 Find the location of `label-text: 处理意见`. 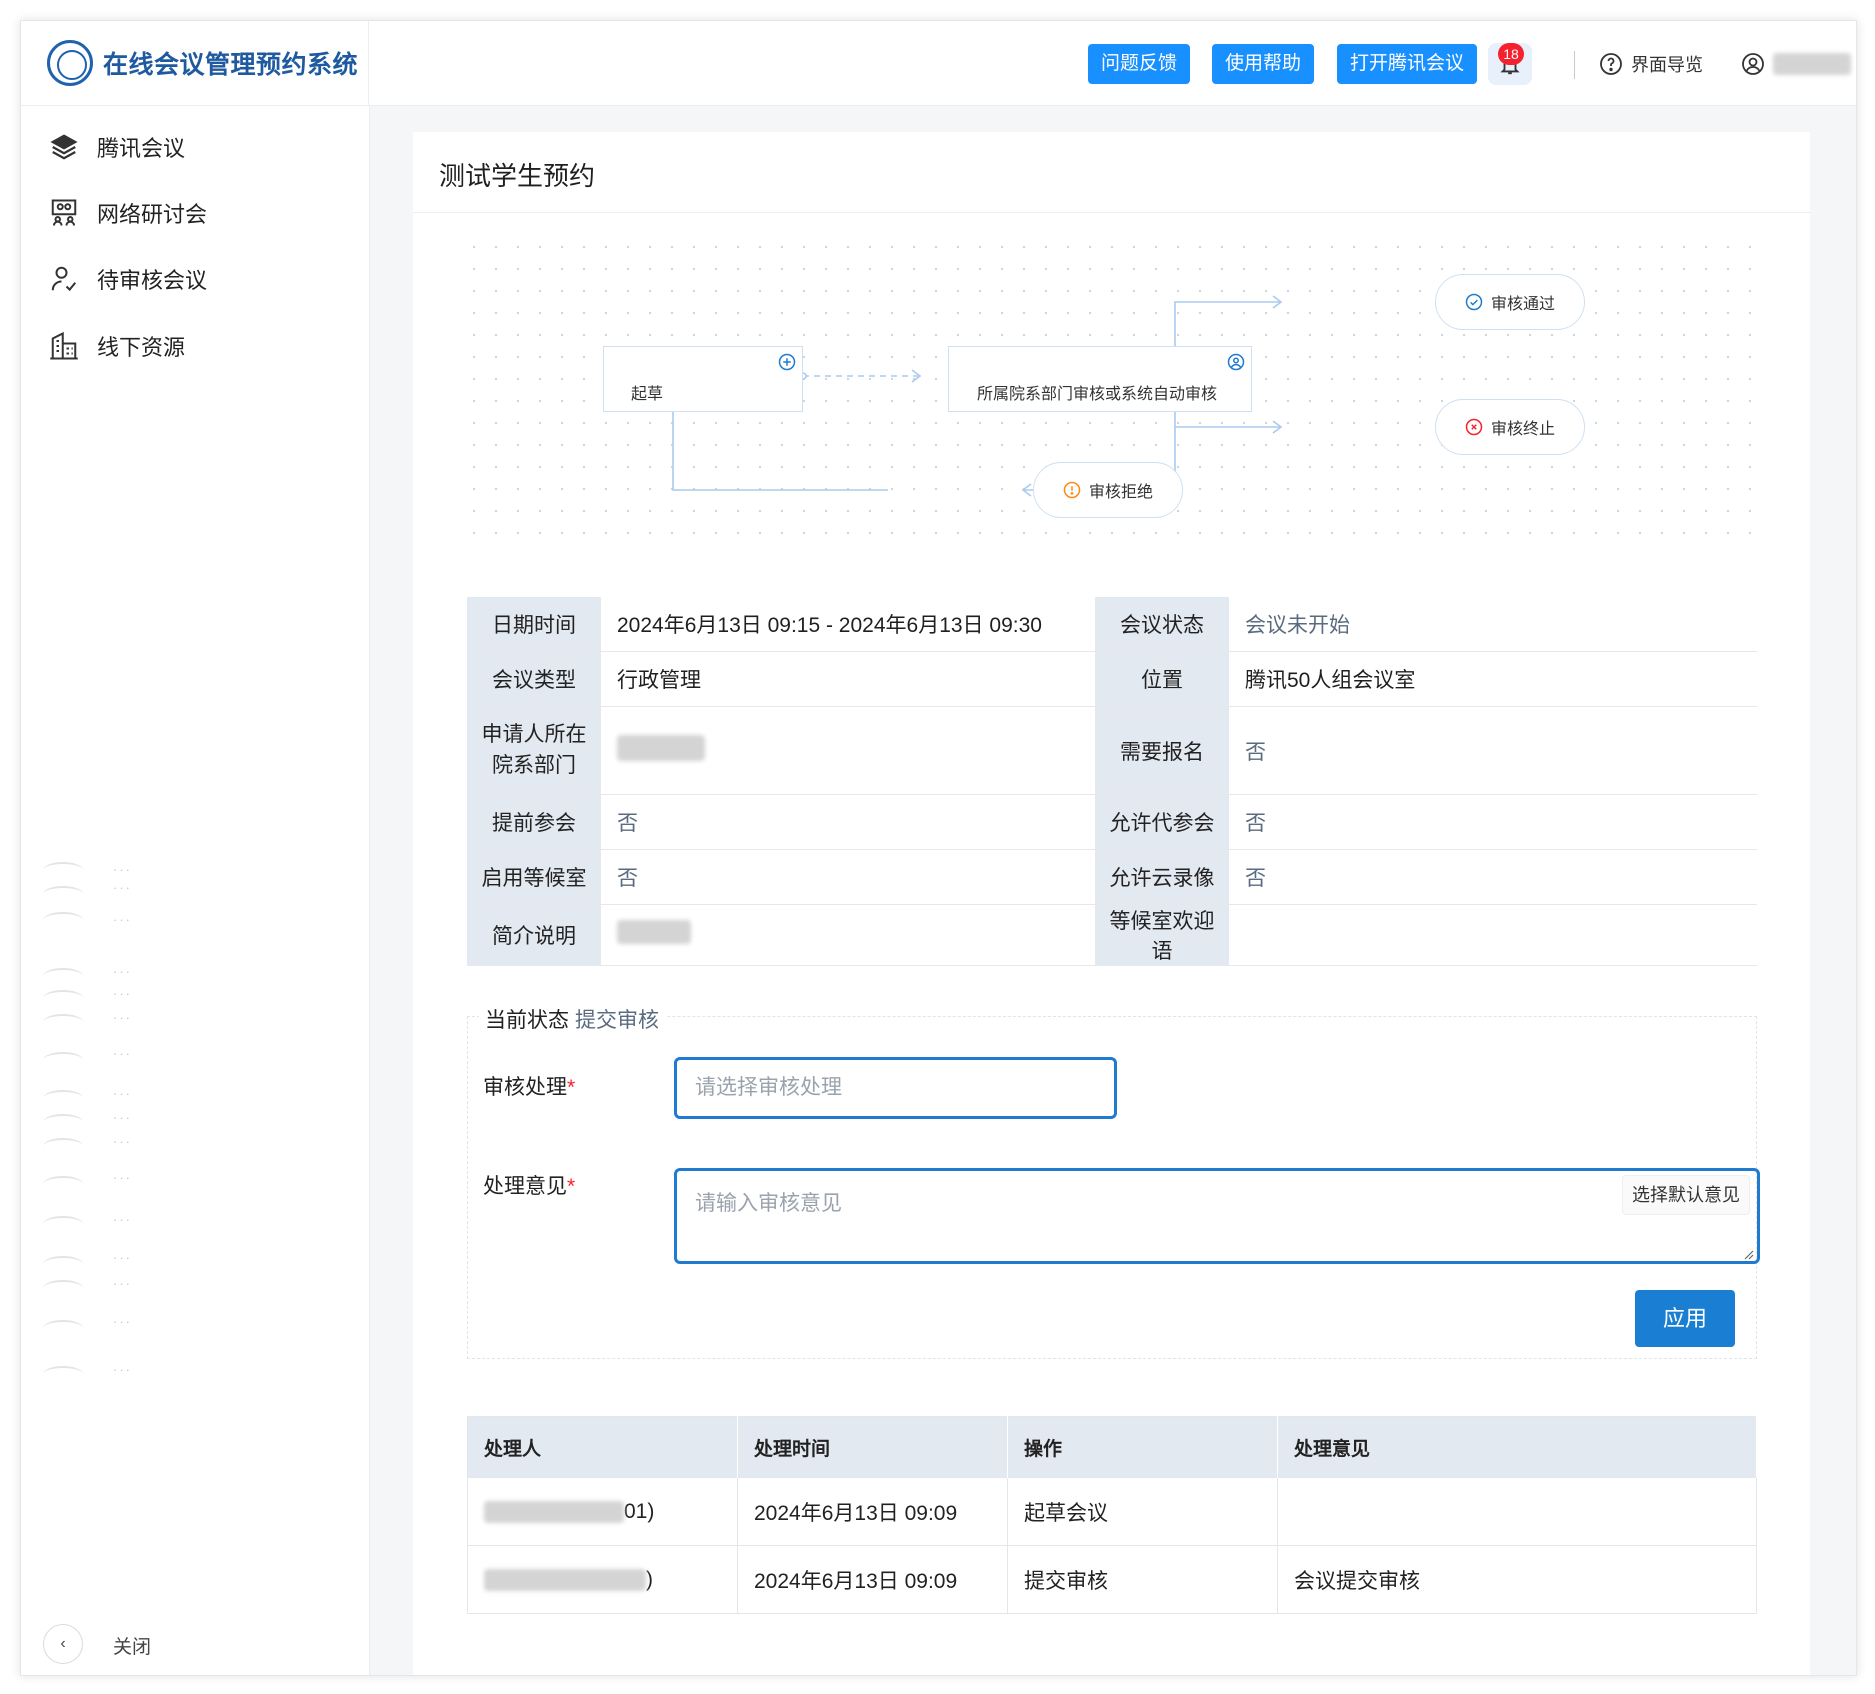

label-text: 处理意见 is located at coordinates (525, 1186).